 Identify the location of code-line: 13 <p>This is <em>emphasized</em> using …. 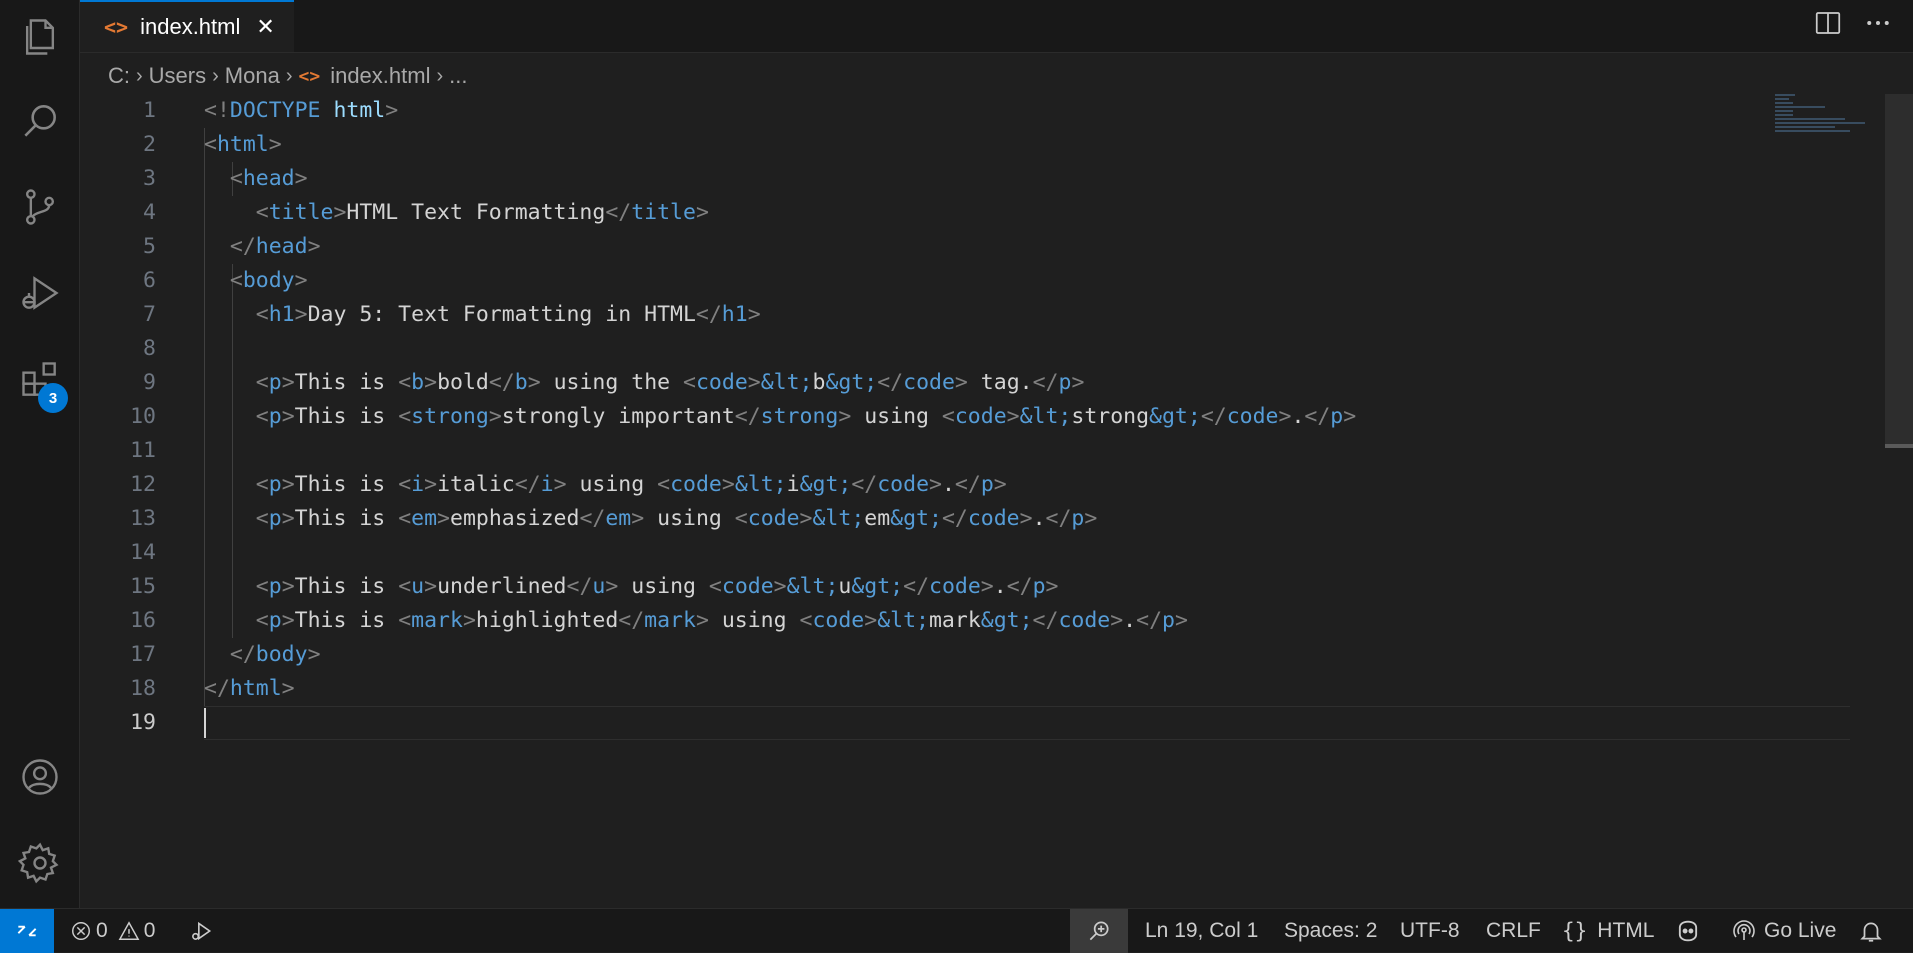
(925, 519).